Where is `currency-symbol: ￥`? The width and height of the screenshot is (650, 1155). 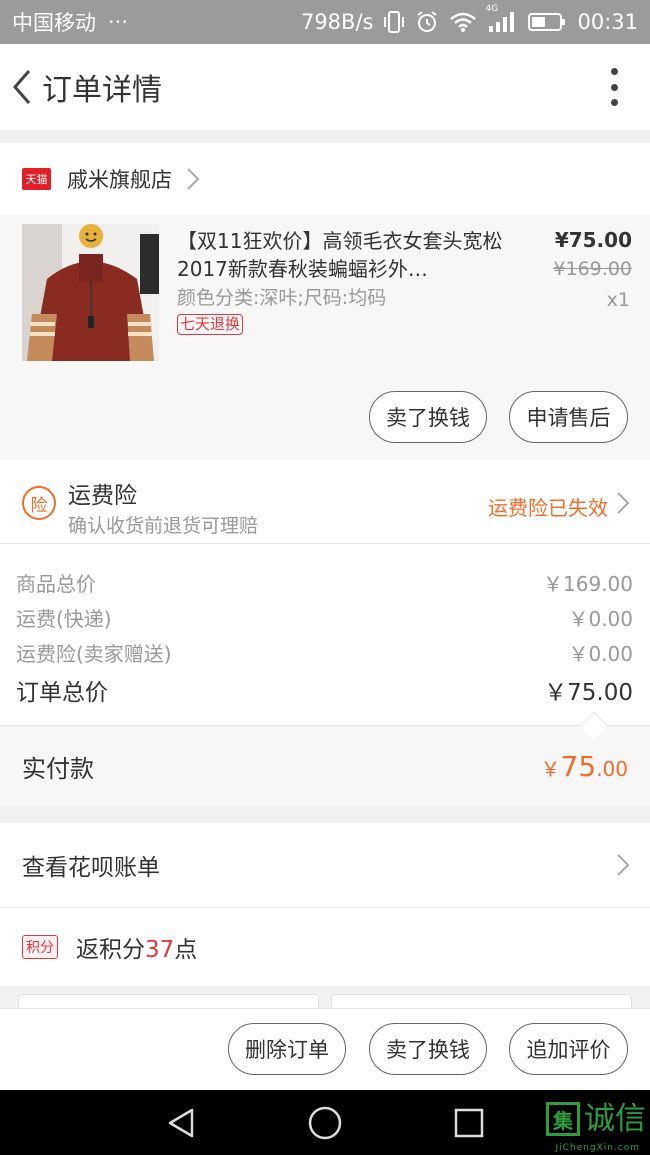
currency-symbol: ￥ is located at coordinates (550, 768).